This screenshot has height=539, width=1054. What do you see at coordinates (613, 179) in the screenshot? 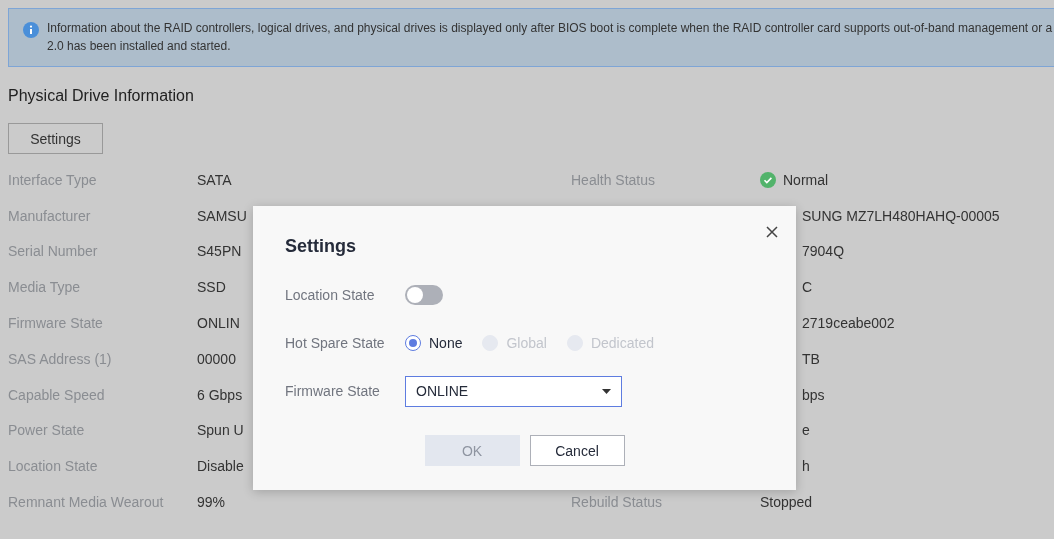
I see `field-label: Health Status` at bounding box center [613, 179].